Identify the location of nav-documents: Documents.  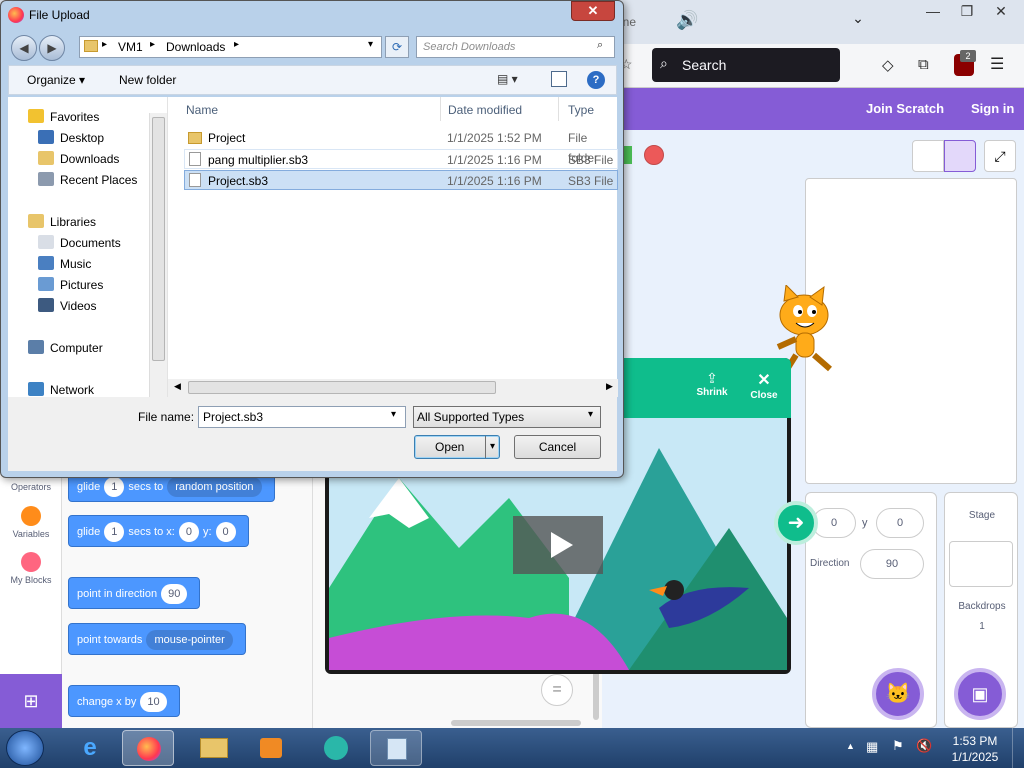
(79, 243).